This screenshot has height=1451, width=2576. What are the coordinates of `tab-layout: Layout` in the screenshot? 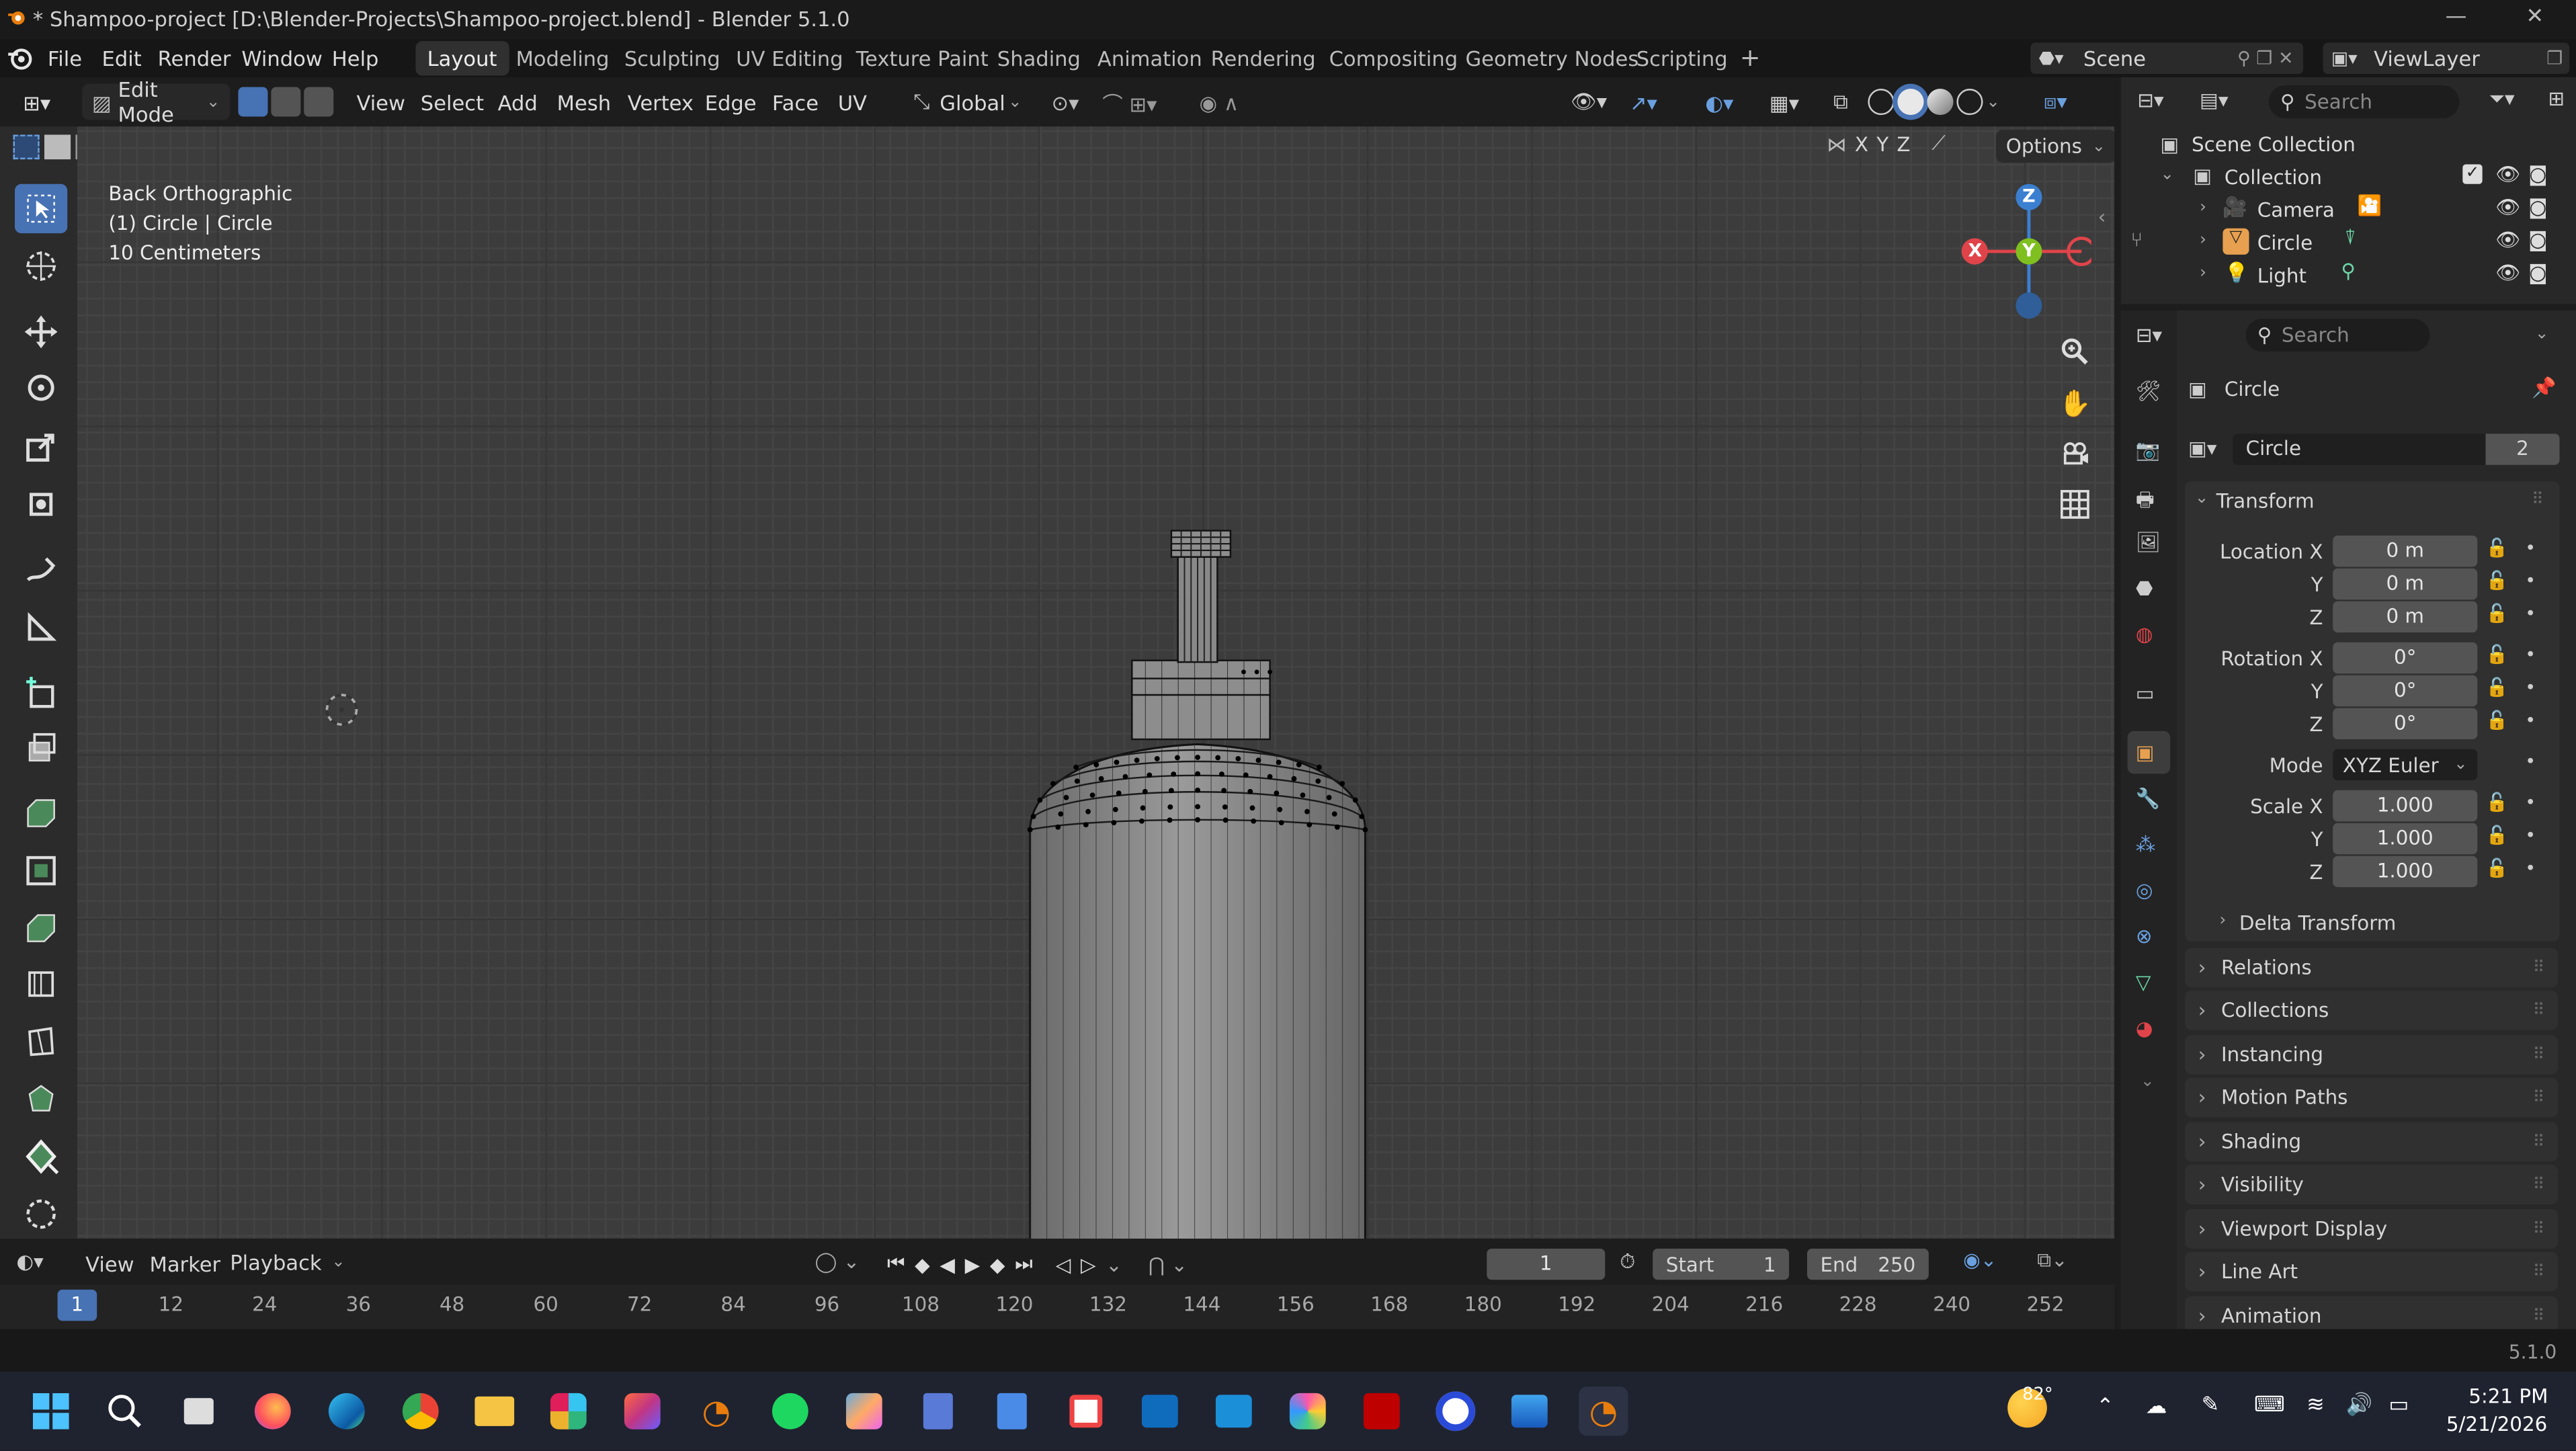 It's located at (462, 58).